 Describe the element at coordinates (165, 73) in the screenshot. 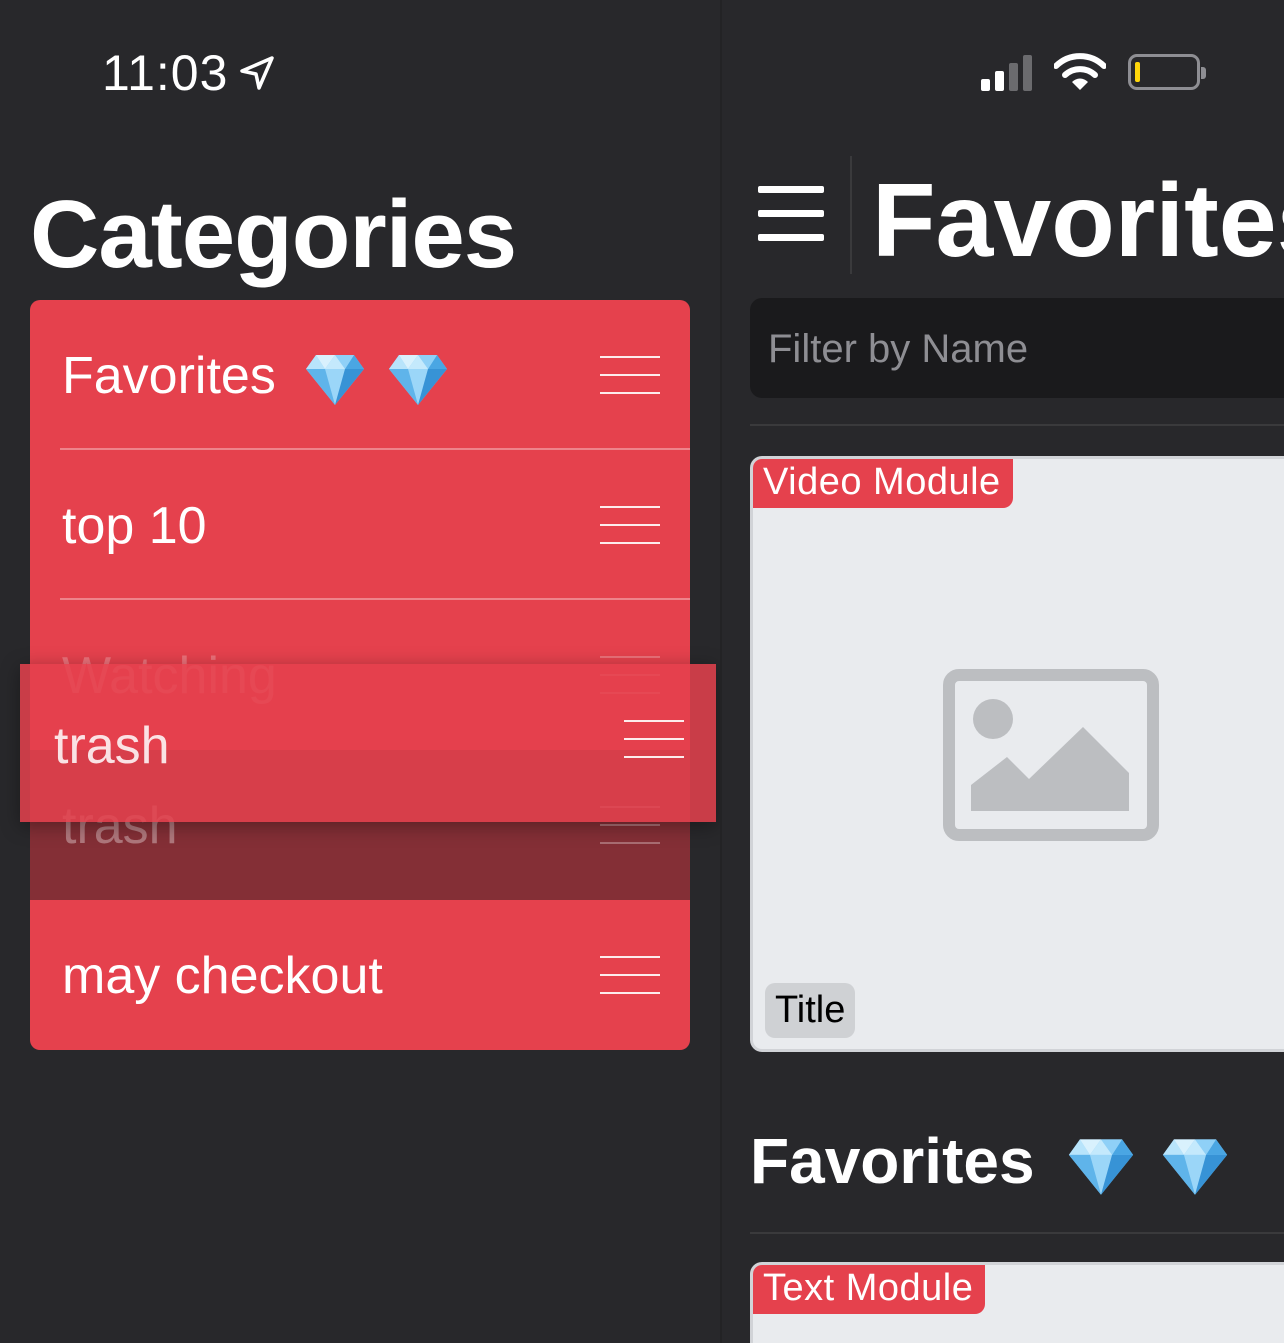

I see `status-time-text: 11:03` at that location.